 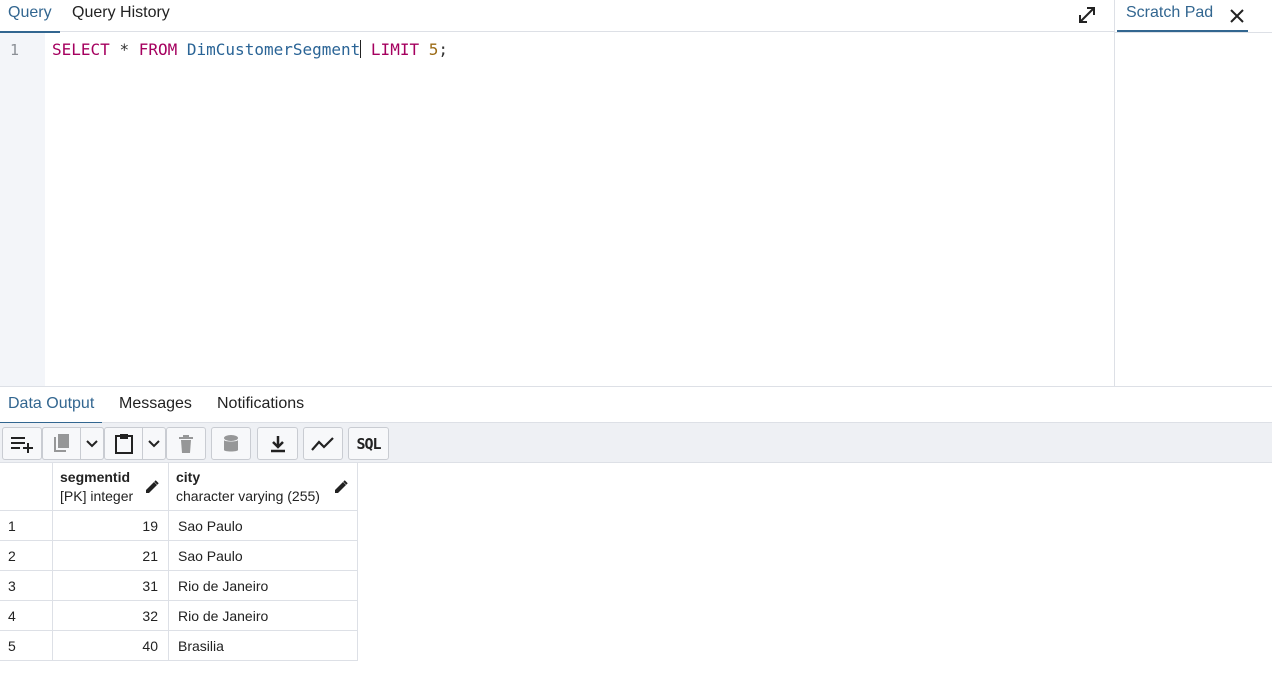 What do you see at coordinates (111, 646) in the screenshot?
I see `cell-segmentid: 40` at bounding box center [111, 646].